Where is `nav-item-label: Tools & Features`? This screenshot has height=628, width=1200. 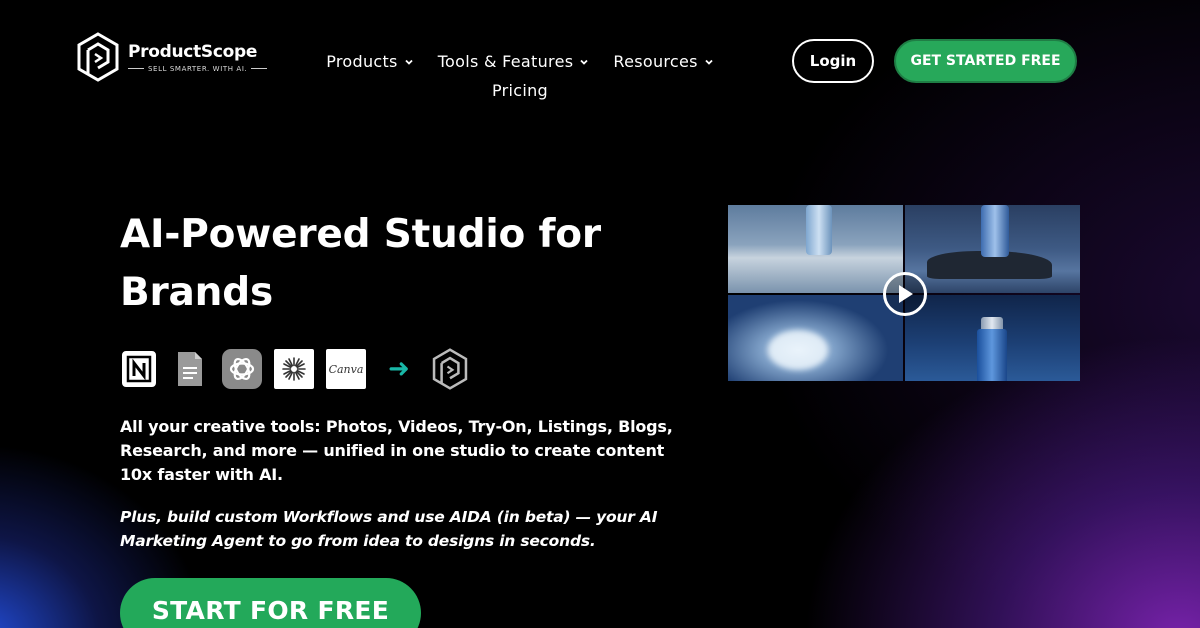 nav-item-label: Tools & Features is located at coordinates (505, 61).